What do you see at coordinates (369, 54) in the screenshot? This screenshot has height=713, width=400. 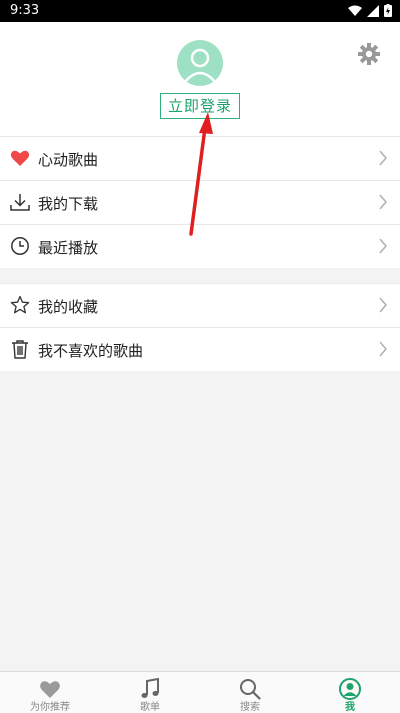 I see `gear-icon` at bounding box center [369, 54].